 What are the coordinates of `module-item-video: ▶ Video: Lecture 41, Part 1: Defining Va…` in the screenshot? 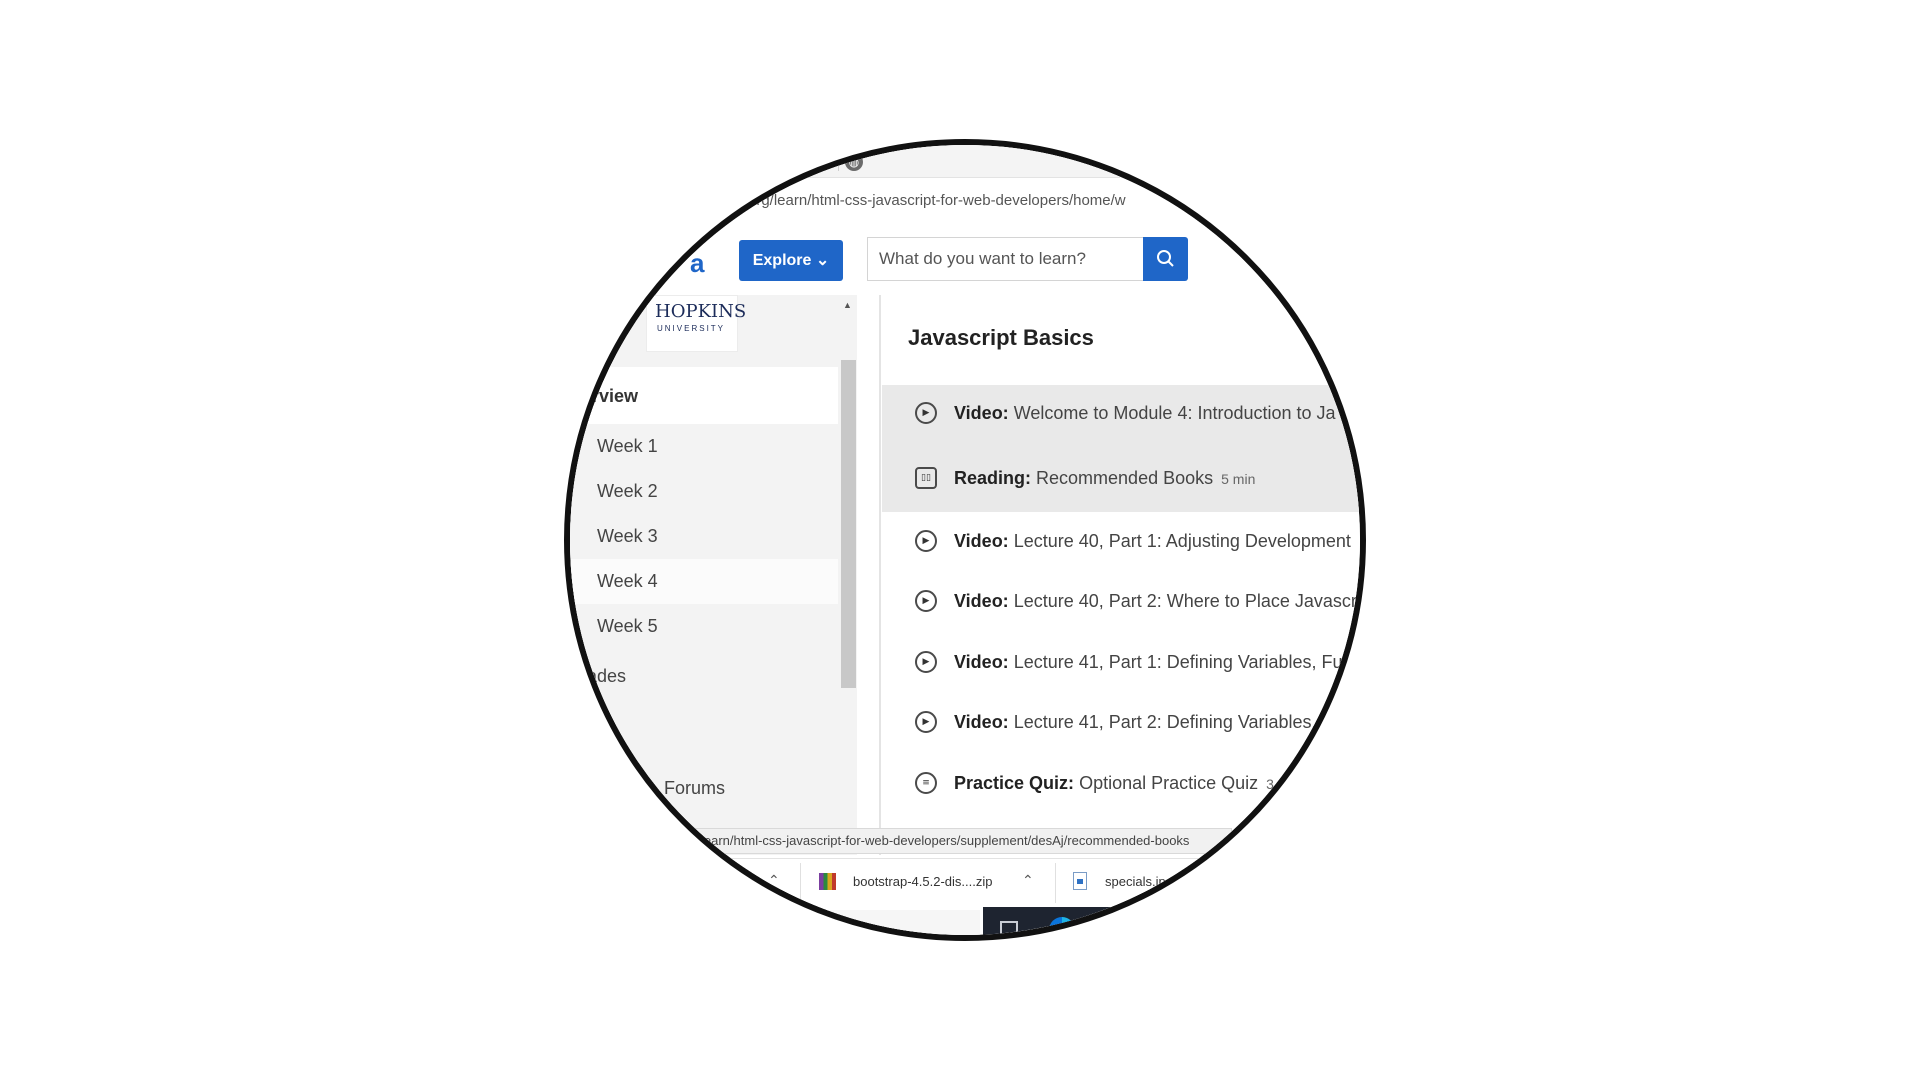 It's located at (1121, 664).